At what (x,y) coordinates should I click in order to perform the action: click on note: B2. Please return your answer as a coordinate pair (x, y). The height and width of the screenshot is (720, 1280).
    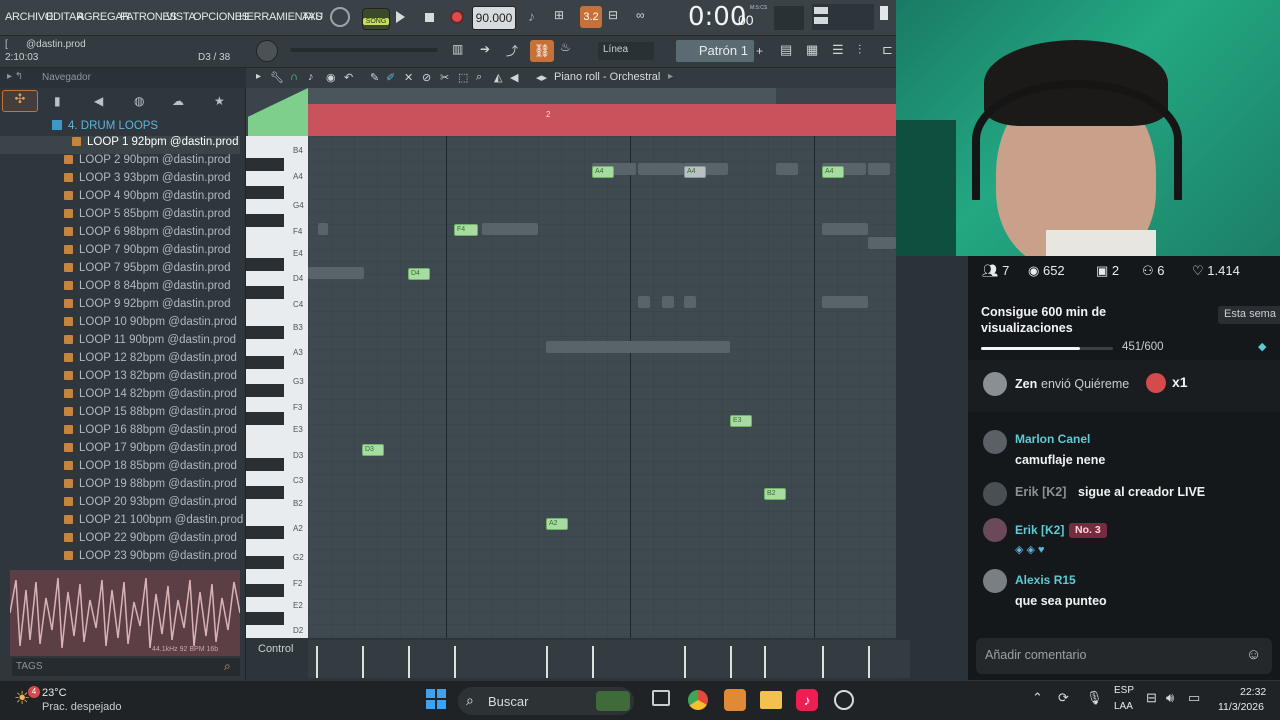
    Looking at the image, I should click on (775, 494).